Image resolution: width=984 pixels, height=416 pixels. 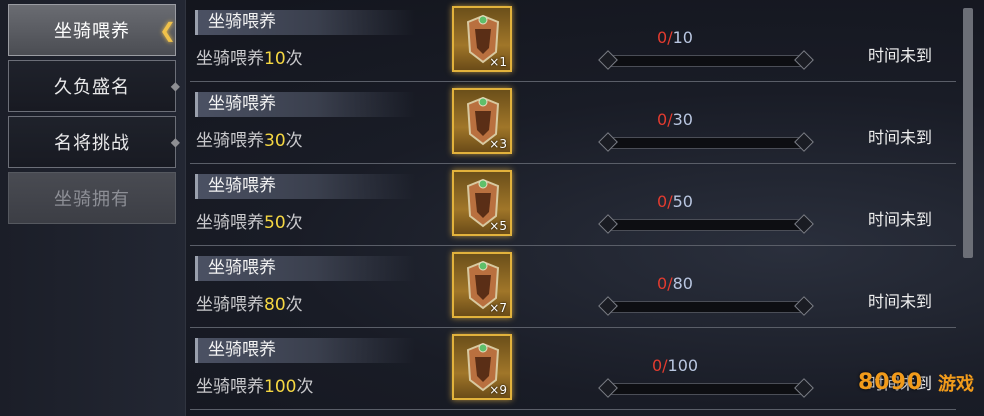 I want to click on progress-text: 0/80, so click(x=675, y=283).